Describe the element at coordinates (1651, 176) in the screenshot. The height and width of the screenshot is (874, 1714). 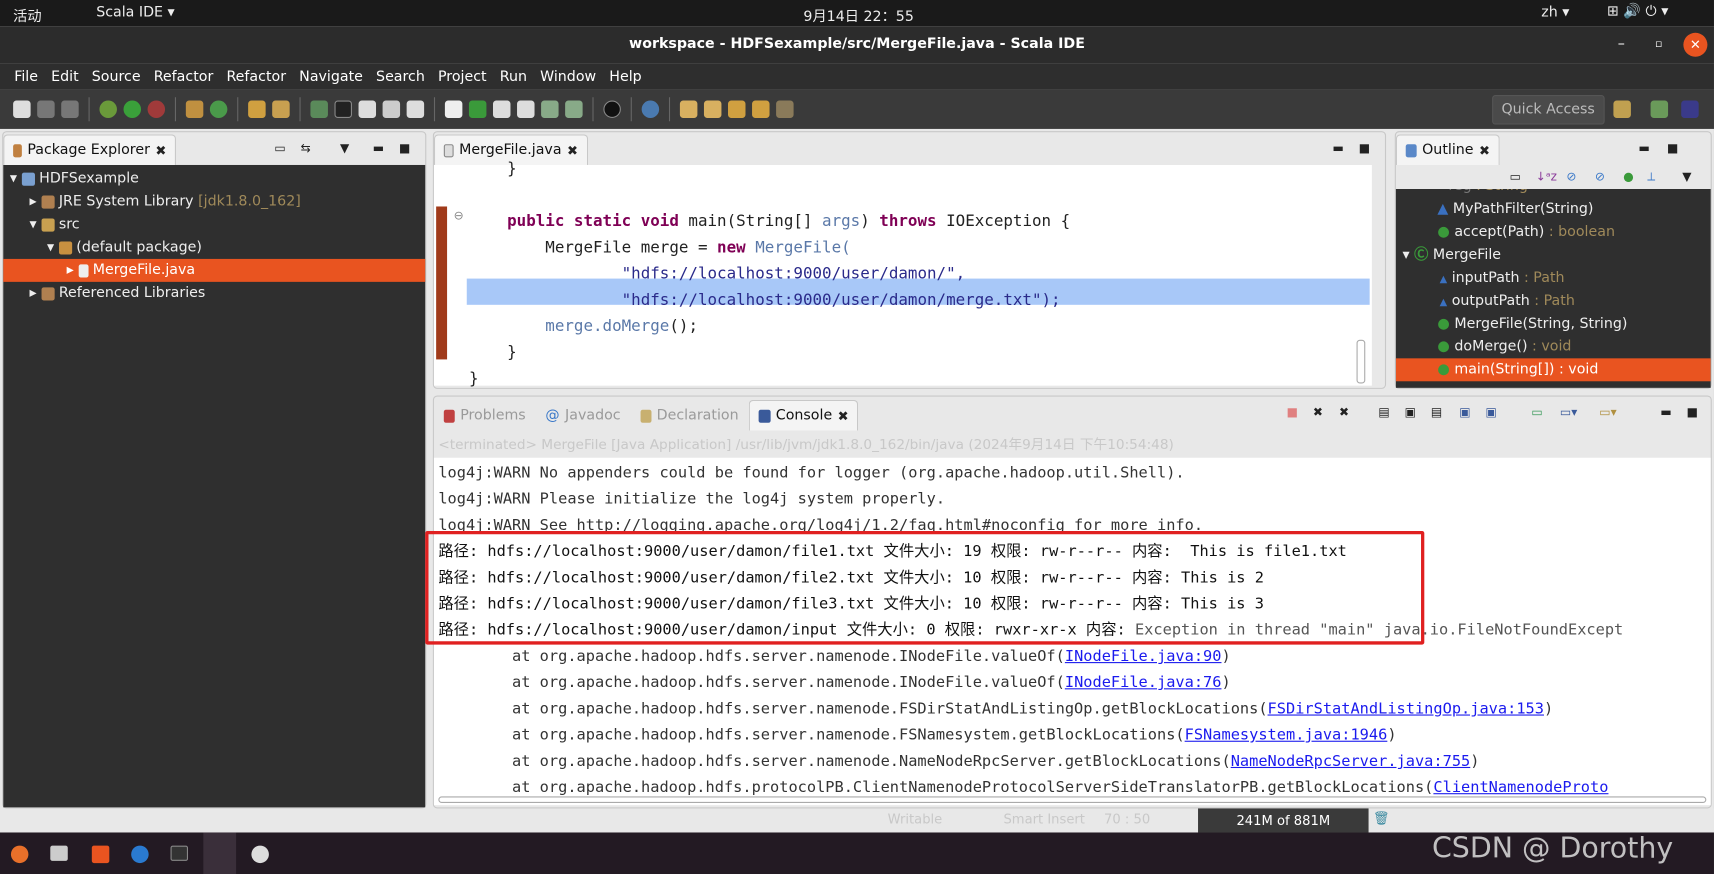
I see `hide-local-types-icon: ⟂` at that location.